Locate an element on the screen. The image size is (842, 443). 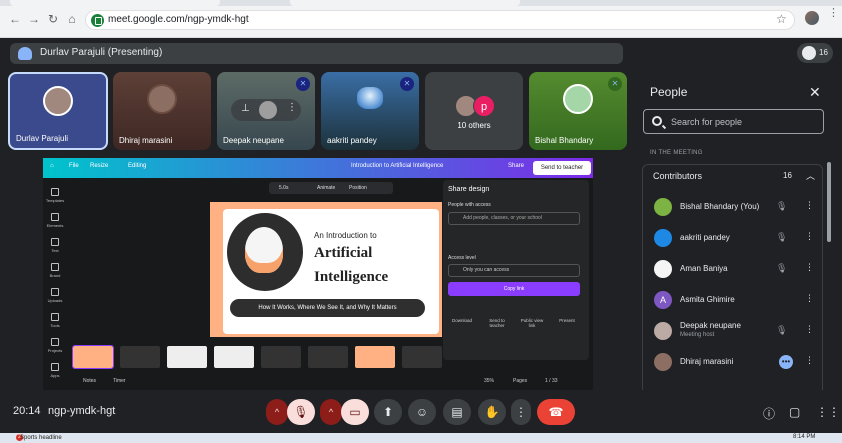
activities-icon: ⋮⋮ is located at coordinates (828, 412).